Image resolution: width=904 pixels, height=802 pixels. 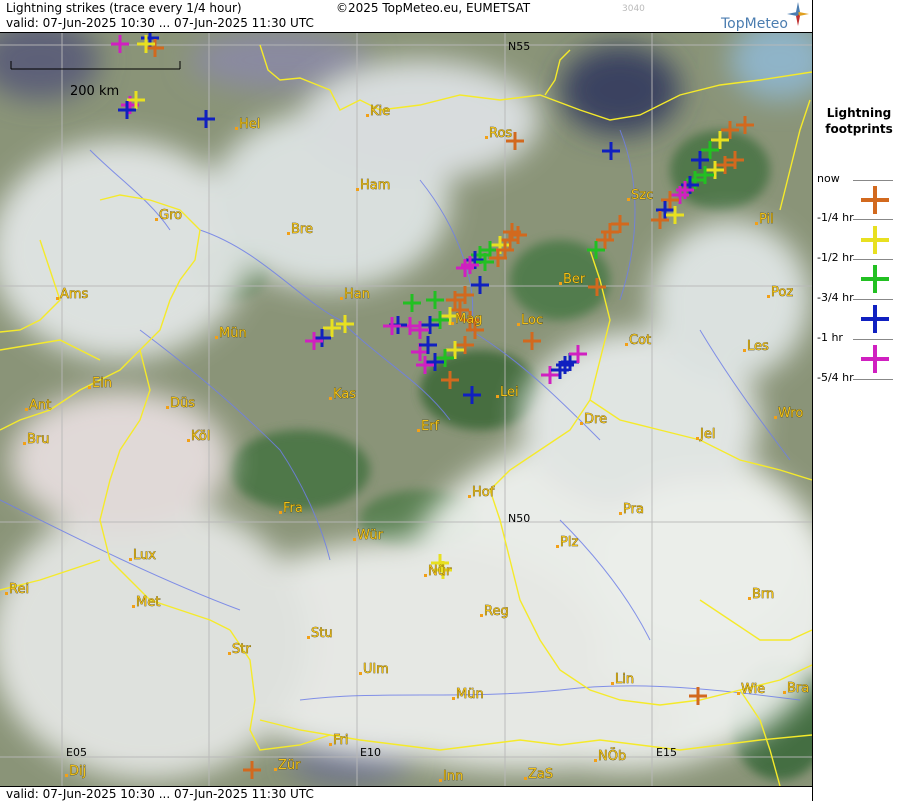 What do you see at coordinates (241, 649) in the screenshot?
I see `city-label-str: Str` at bounding box center [241, 649].